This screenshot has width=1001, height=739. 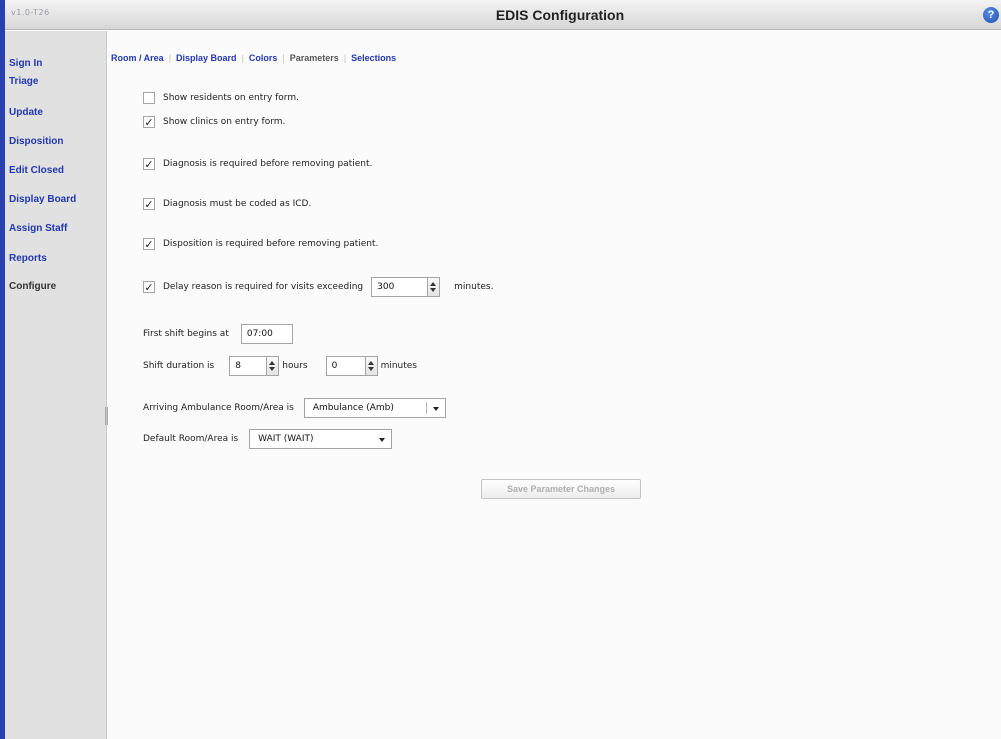 I want to click on default-area-row: Default Room/Area is WAIT (WAIT), so click(x=268, y=439).